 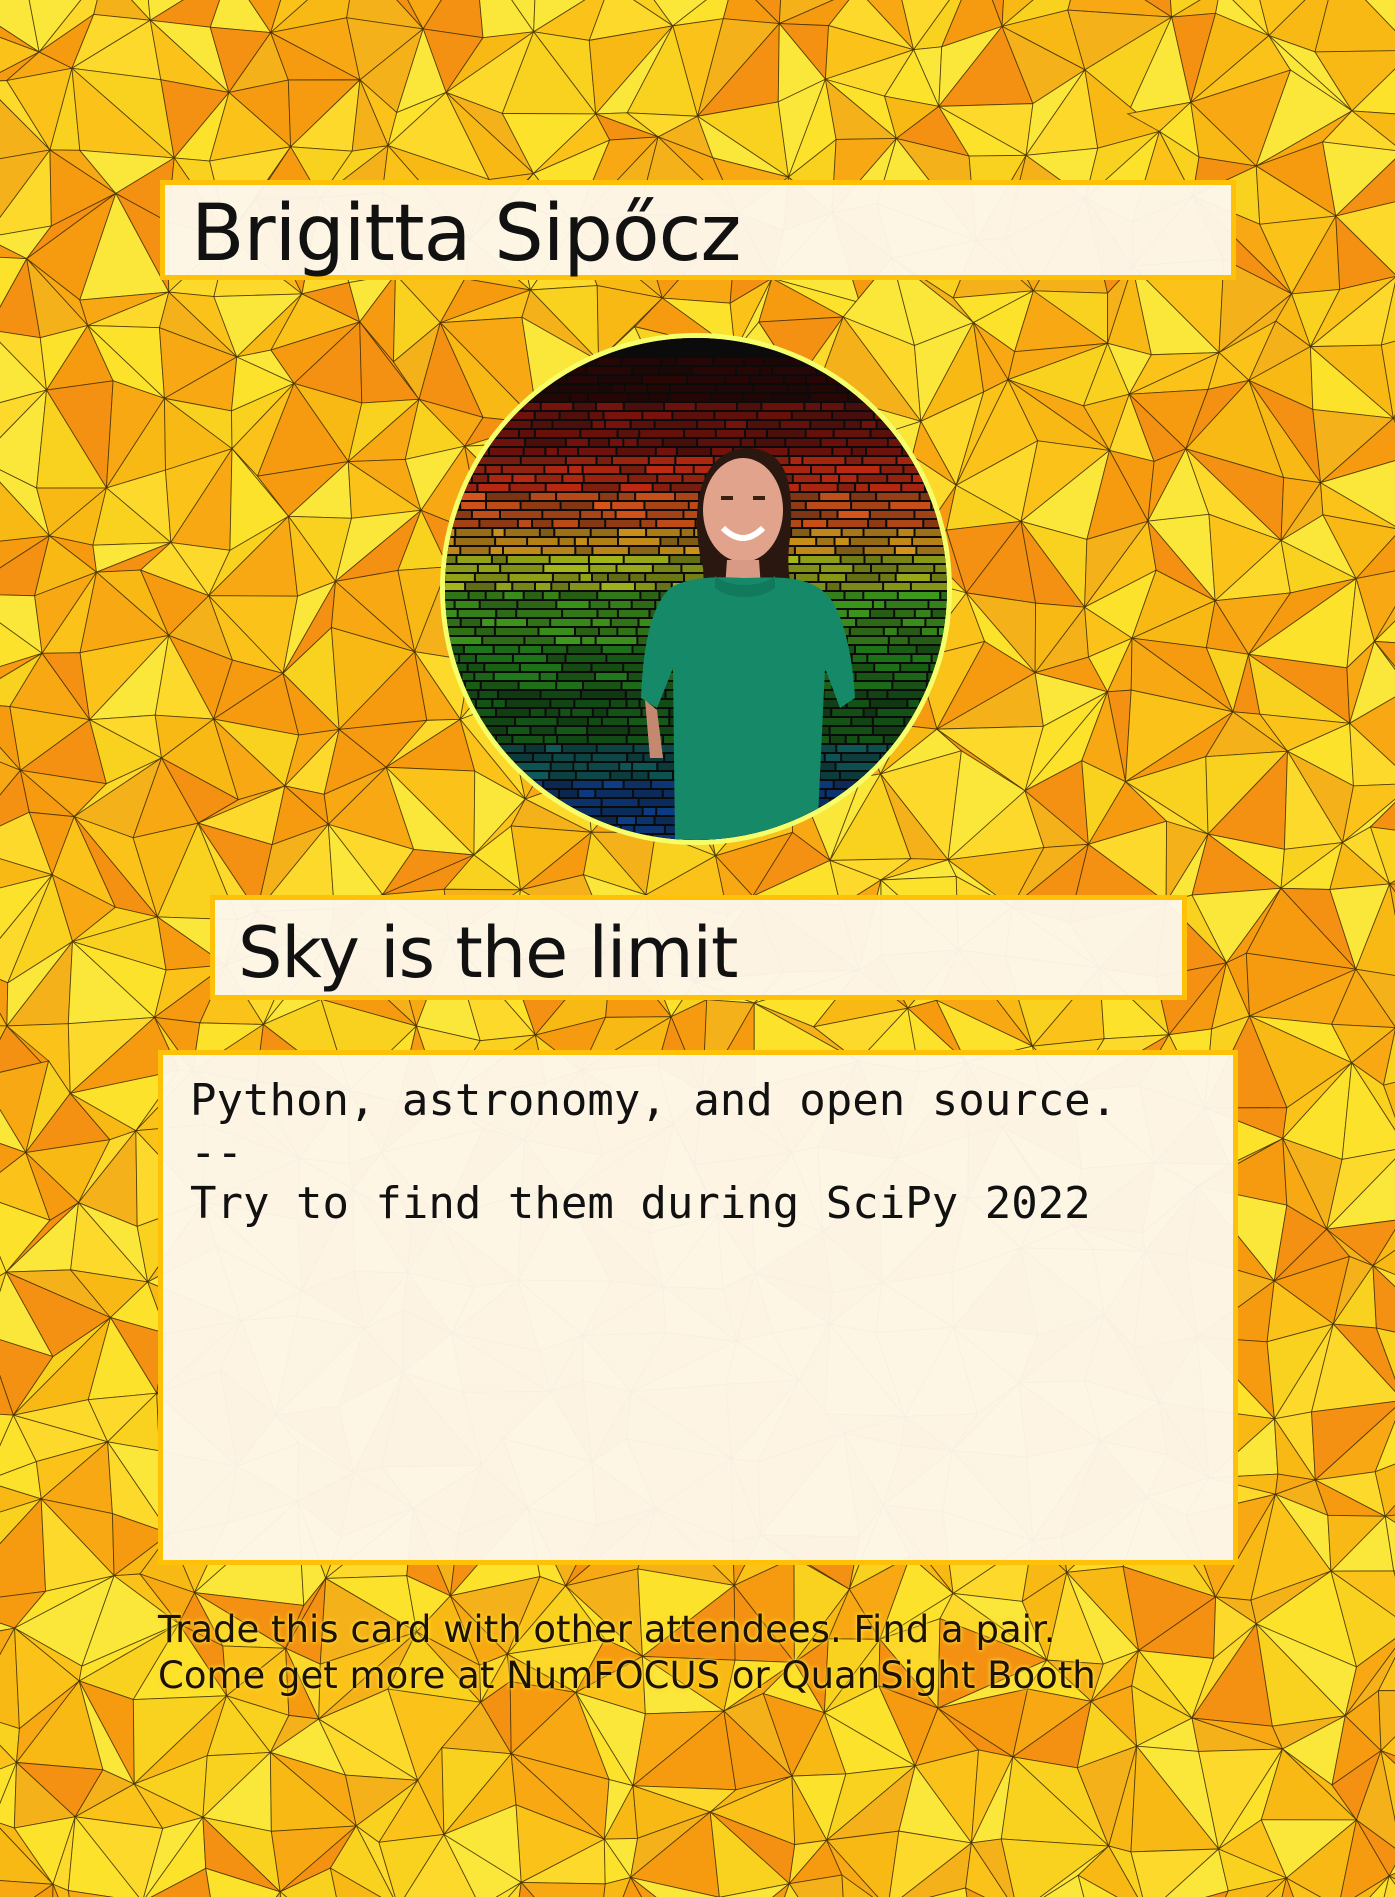 What do you see at coordinates (654, 1100) in the screenshot?
I see `description-line: Python, astronomy, and open source.` at bounding box center [654, 1100].